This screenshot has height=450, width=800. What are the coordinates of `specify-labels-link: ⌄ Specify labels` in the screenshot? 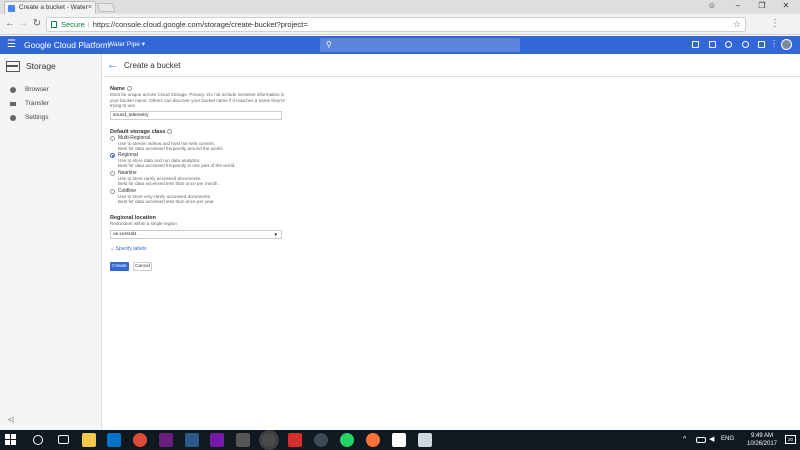 It's located at (128, 249).